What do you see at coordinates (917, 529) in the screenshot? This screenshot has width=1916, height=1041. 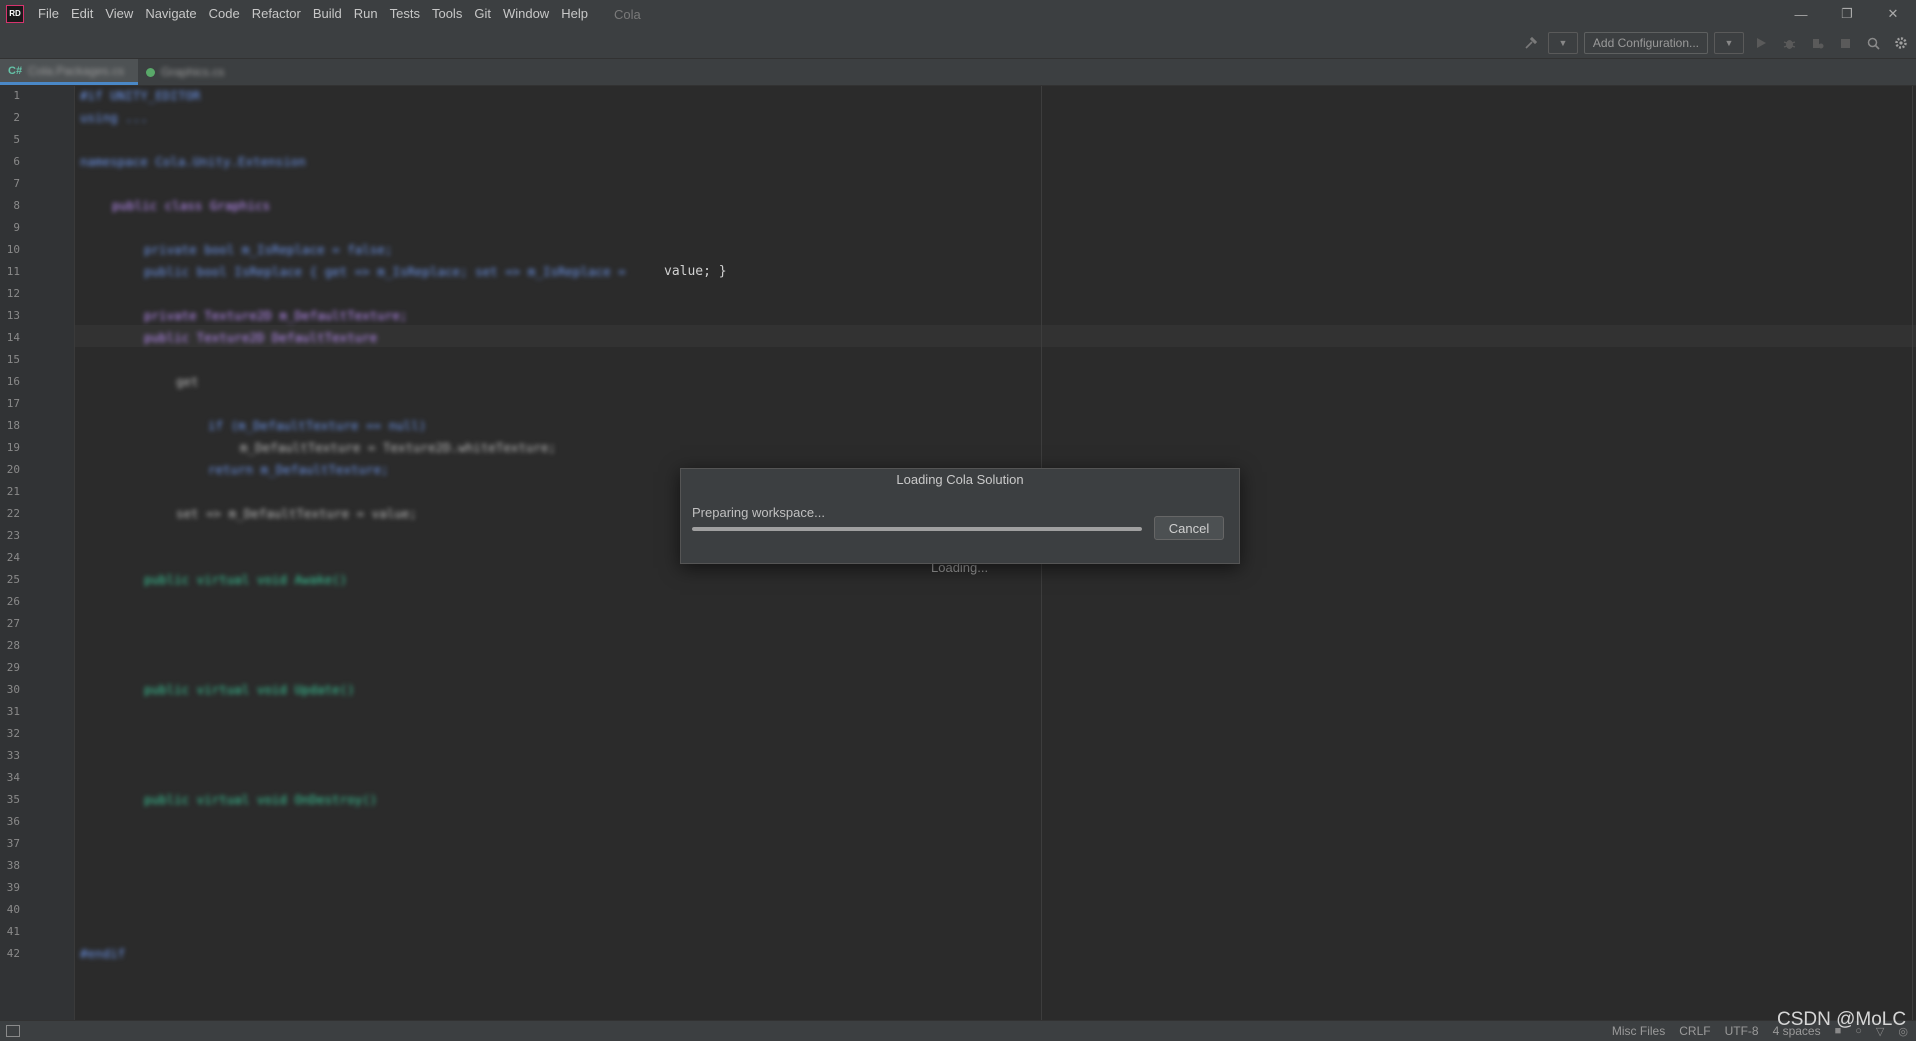 I see `progress-bar` at bounding box center [917, 529].